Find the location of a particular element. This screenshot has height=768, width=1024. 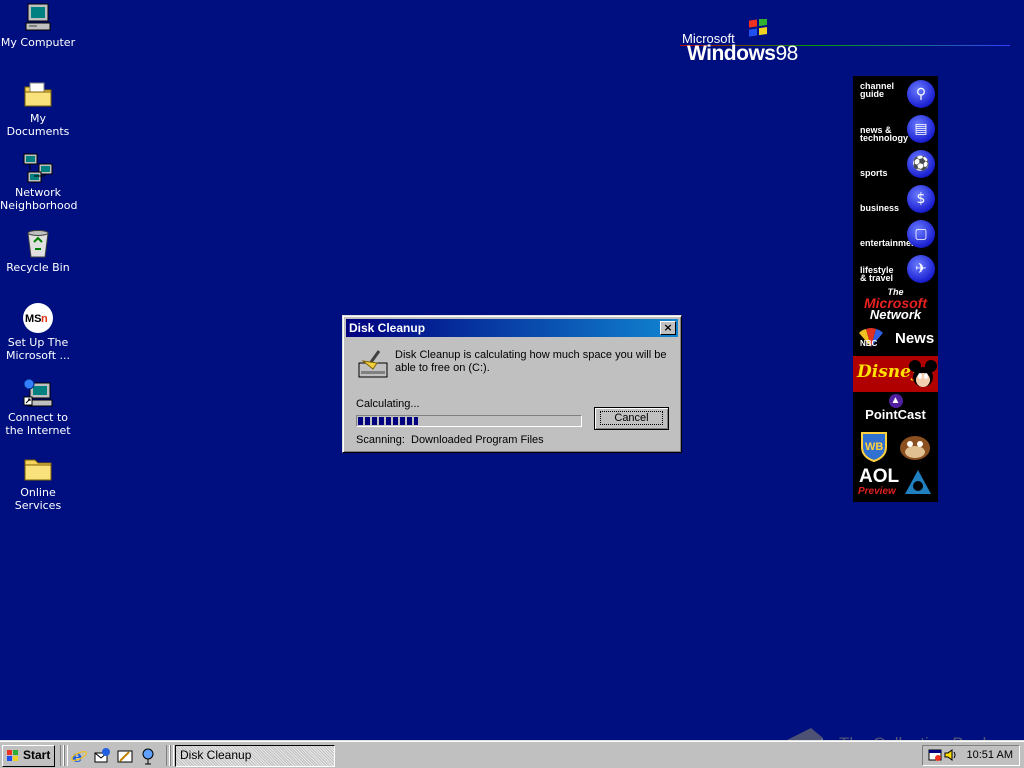

icon-label: Connect to the Internet is located at coordinates (38, 424).